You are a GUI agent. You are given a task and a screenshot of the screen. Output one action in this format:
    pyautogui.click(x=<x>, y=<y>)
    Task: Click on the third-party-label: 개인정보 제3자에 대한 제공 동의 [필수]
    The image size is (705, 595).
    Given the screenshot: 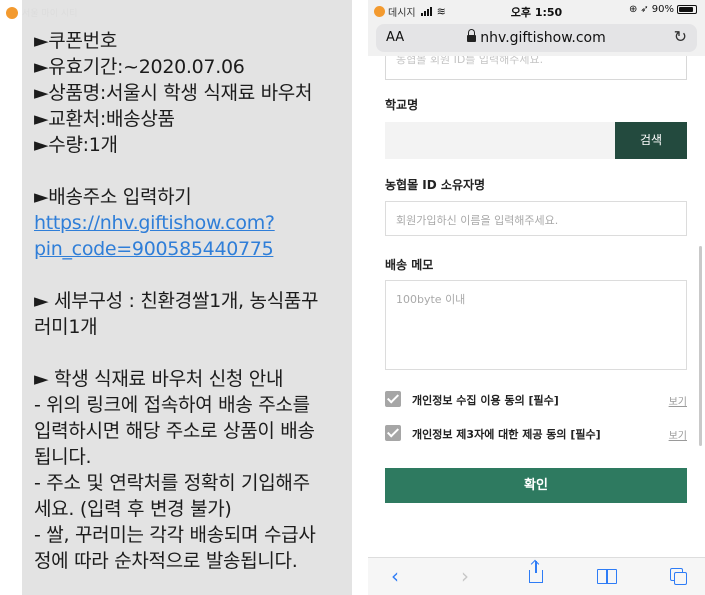 What is the action you would take?
    pyautogui.click(x=506, y=434)
    